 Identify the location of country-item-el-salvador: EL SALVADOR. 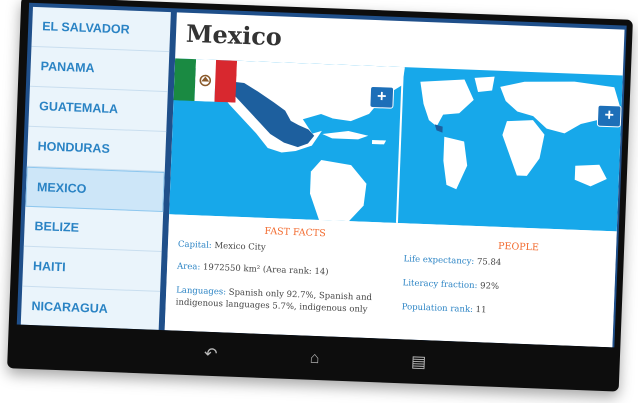
(101, 29).